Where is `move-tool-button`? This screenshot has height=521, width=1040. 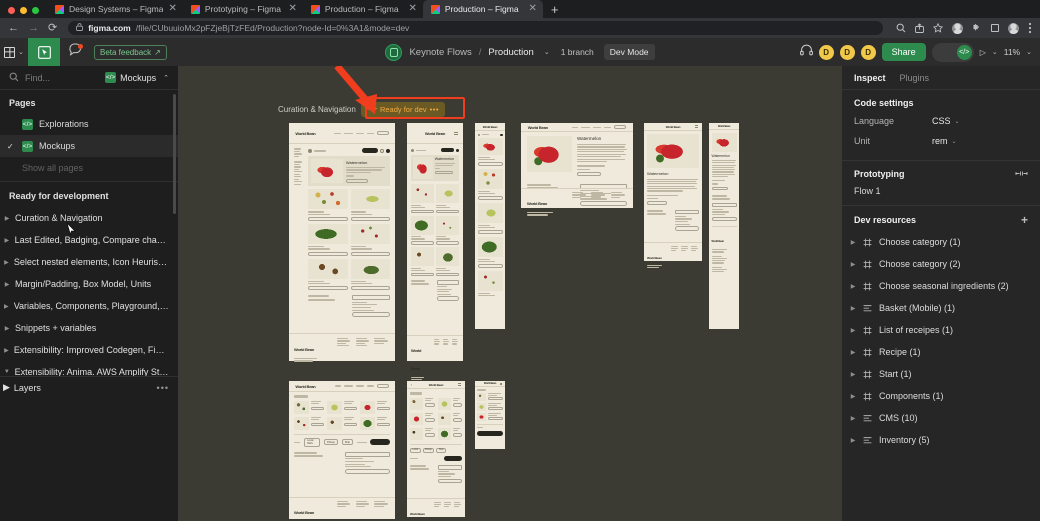
move-tool-button is located at coordinates (44, 52).